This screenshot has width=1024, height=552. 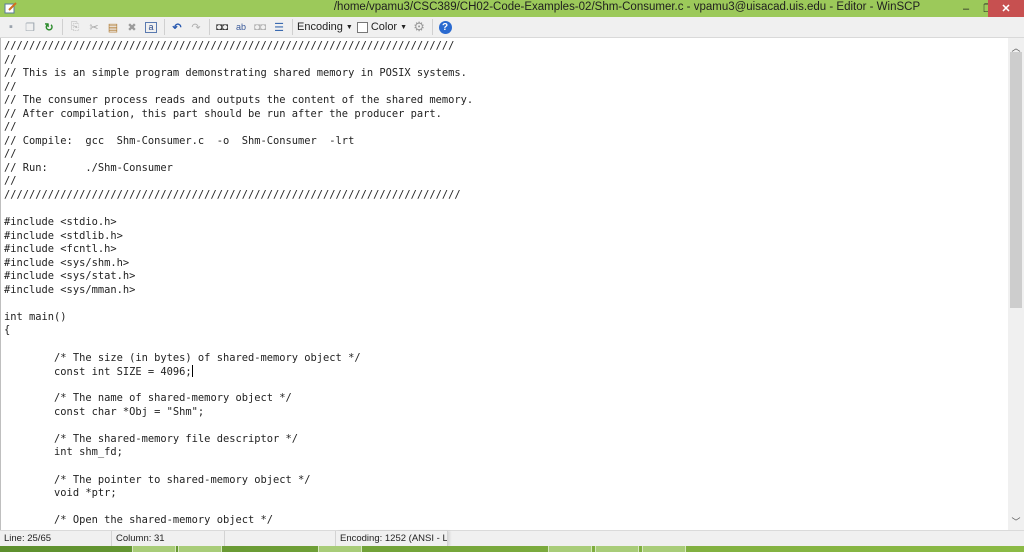 I want to click on status-empty, so click(x=280, y=538).